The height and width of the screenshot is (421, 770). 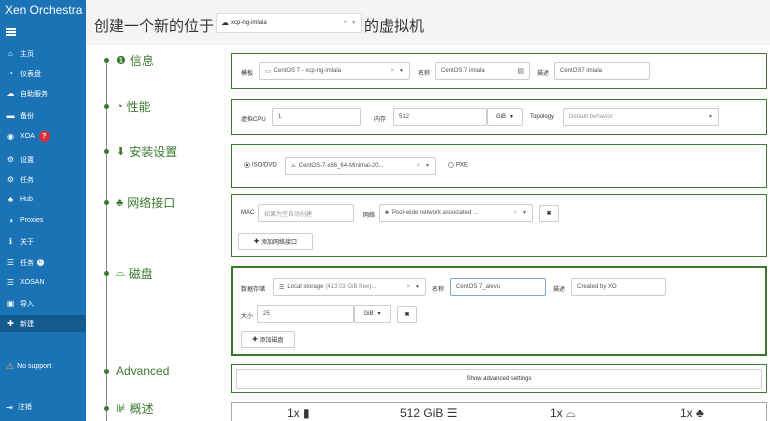 What do you see at coordinates (368, 314) in the screenshot?
I see `disk-size-unit: GiB` at bounding box center [368, 314].